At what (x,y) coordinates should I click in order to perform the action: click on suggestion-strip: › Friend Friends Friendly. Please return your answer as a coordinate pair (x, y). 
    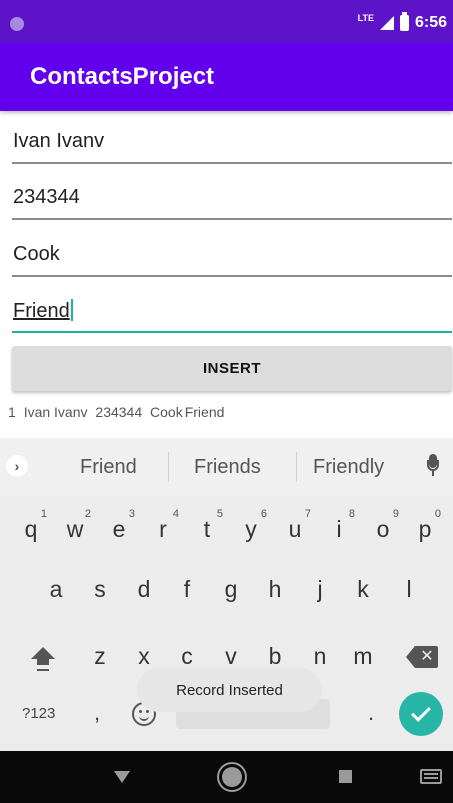
    Looking at the image, I should click on (226, 467).